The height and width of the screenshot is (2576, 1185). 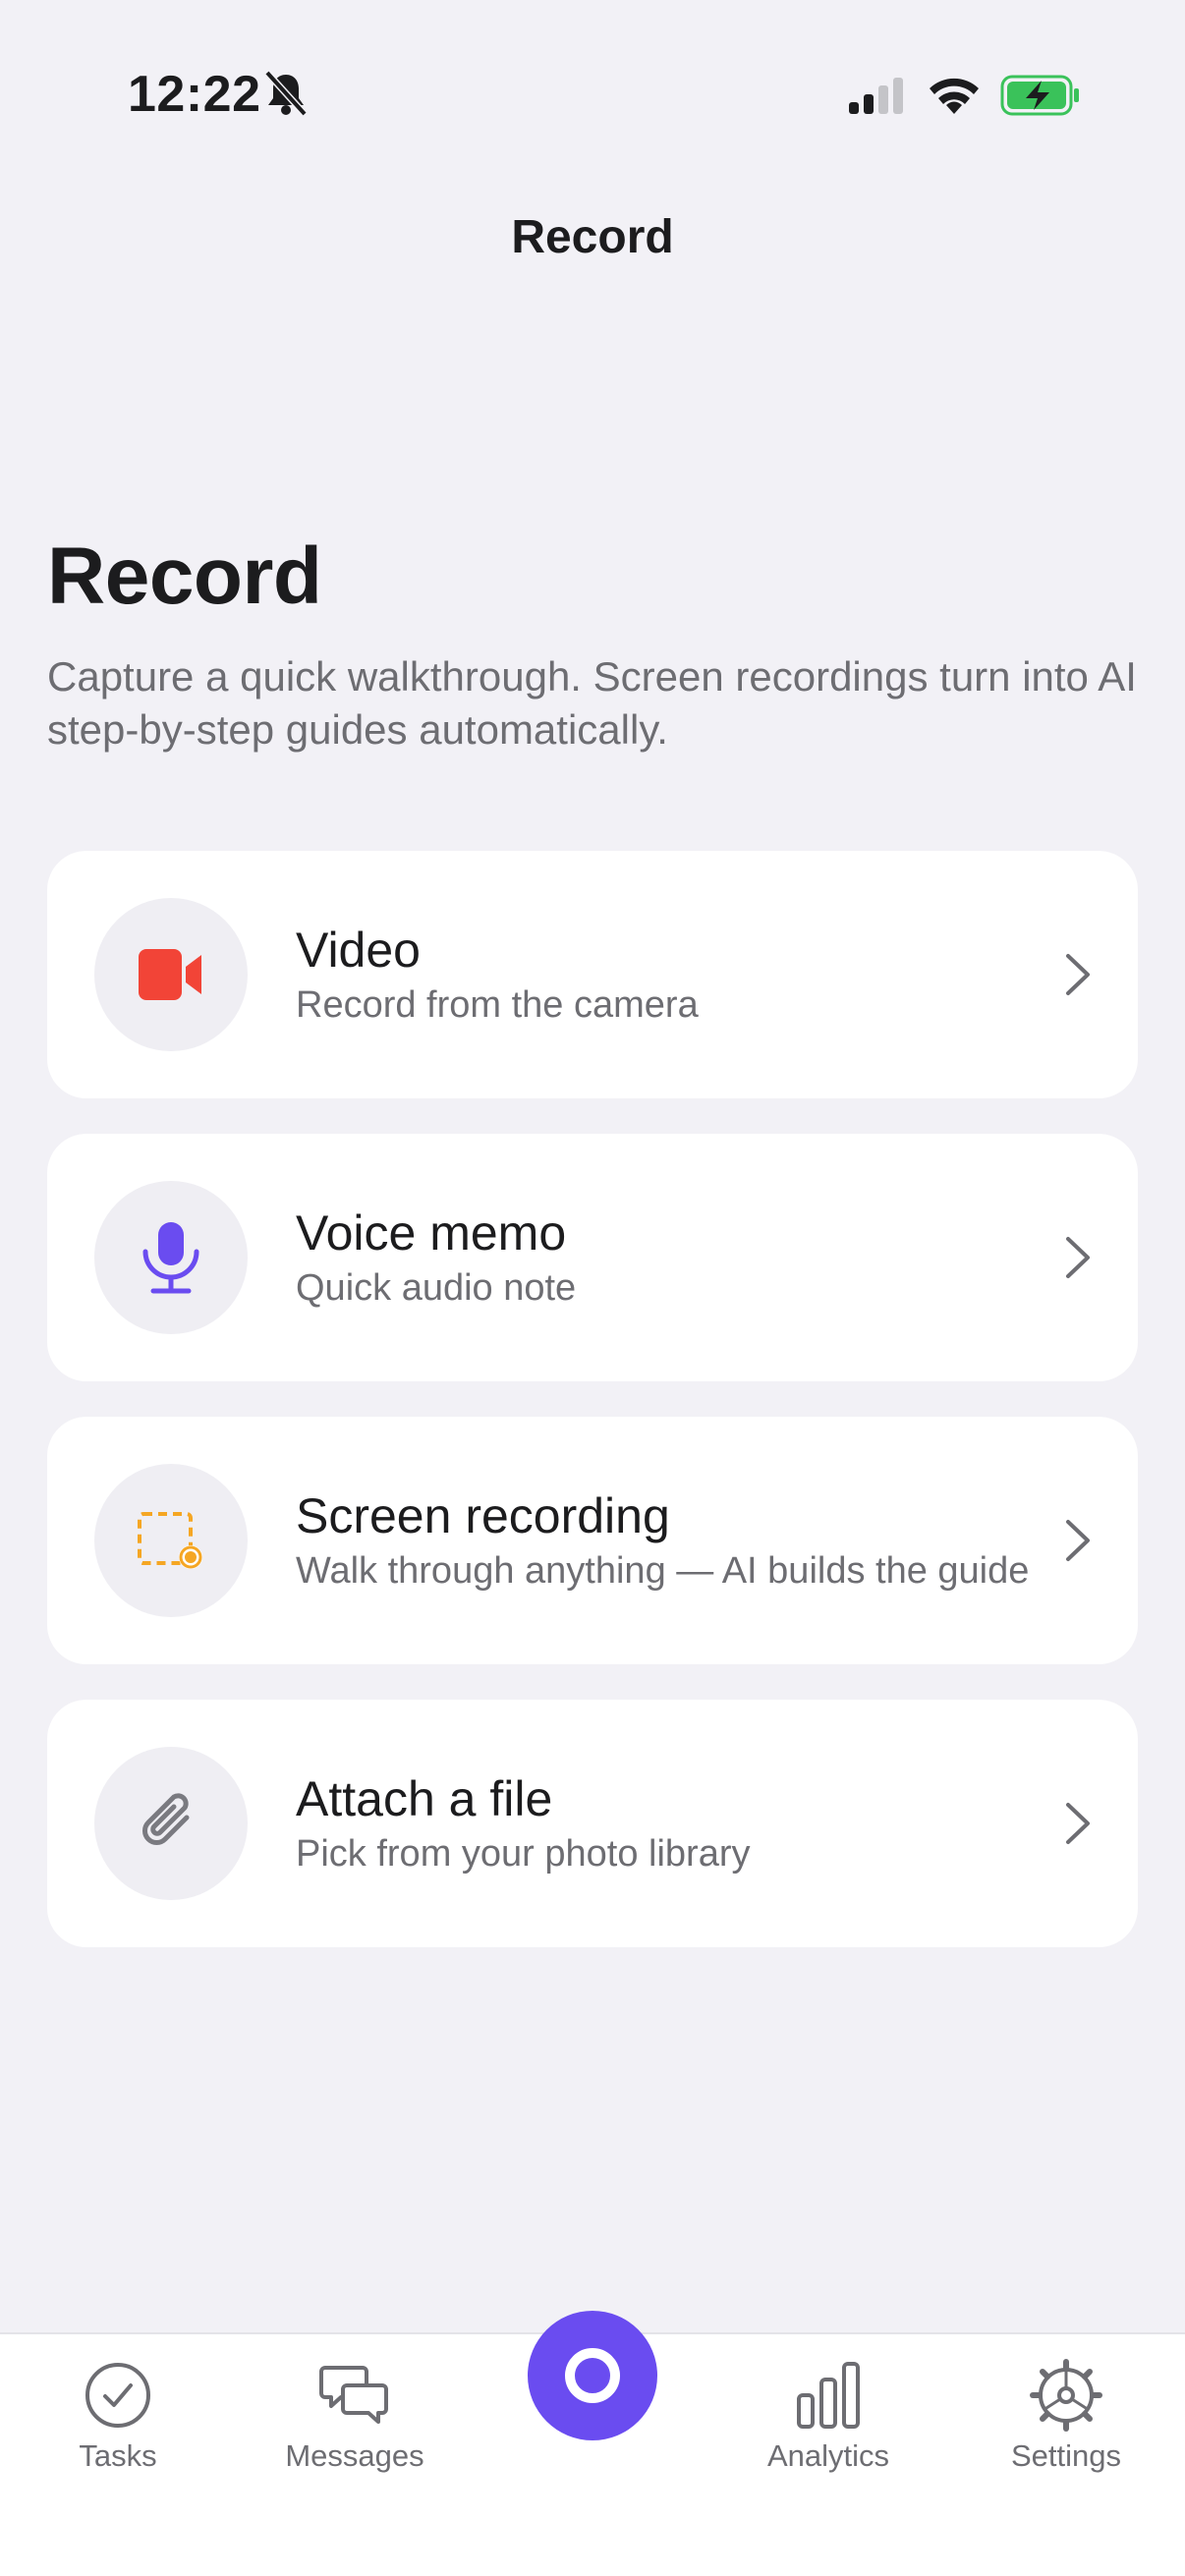 What do you see at coordinates (523, 1854) in the screenshot?
I see `attach-file-option-subtitle: Pick from your photo library` at bounding box center [523, 1854].